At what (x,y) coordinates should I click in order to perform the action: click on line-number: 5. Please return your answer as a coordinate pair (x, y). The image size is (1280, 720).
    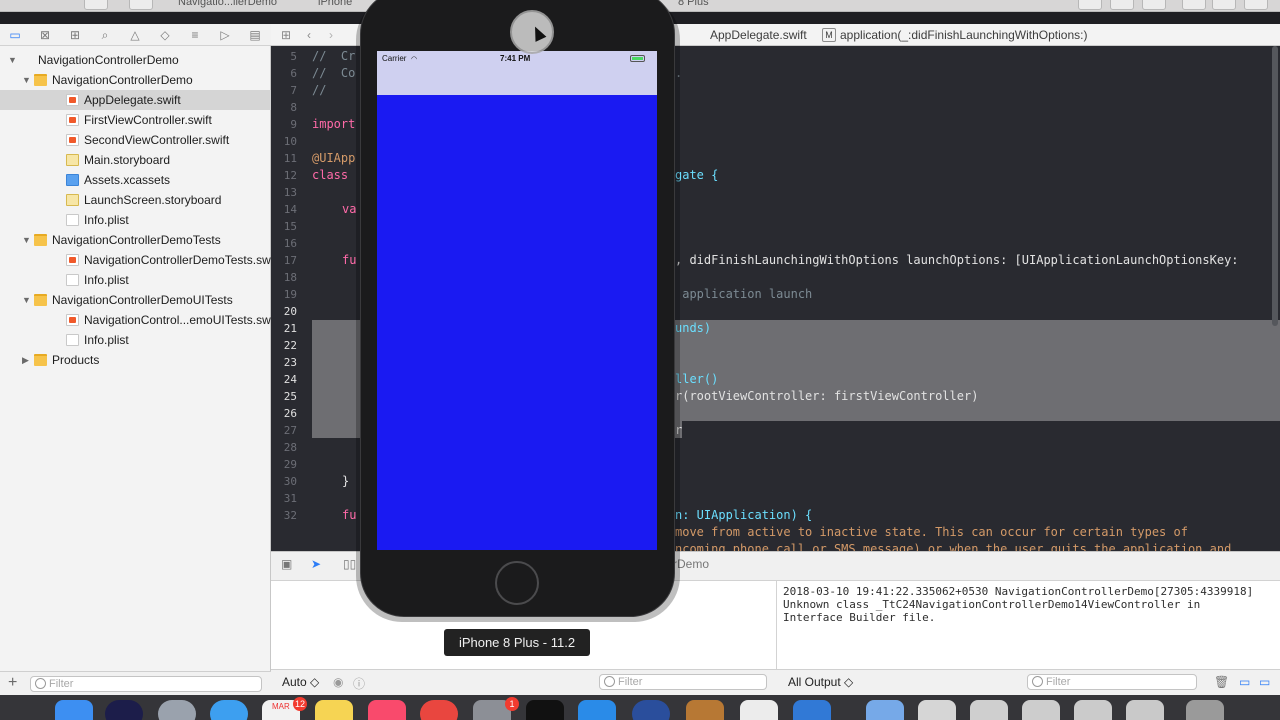
    Looking at the image, I should click on (293, 56).